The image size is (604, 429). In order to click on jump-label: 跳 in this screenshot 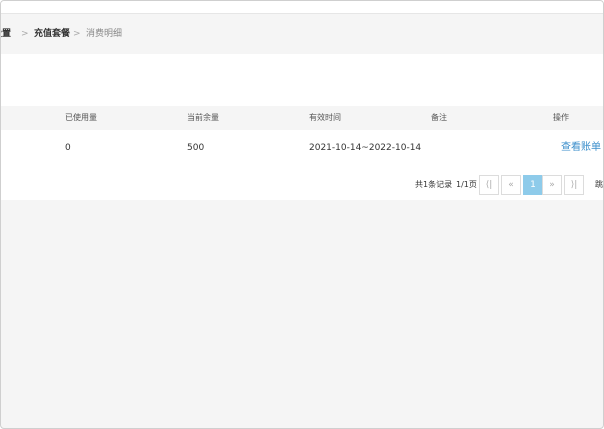, I will do `click(599, 184)`.